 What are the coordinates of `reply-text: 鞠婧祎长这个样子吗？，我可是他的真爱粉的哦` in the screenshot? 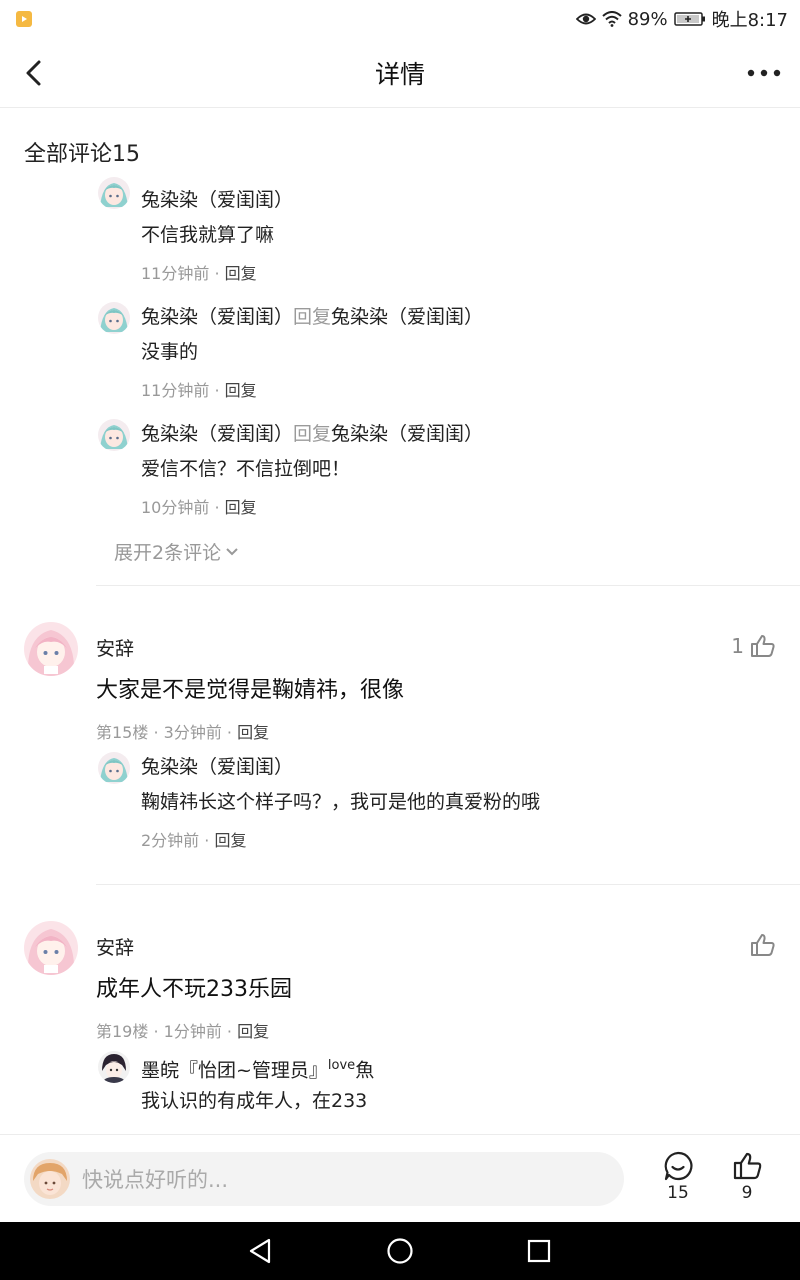 It's located at (341, 802).